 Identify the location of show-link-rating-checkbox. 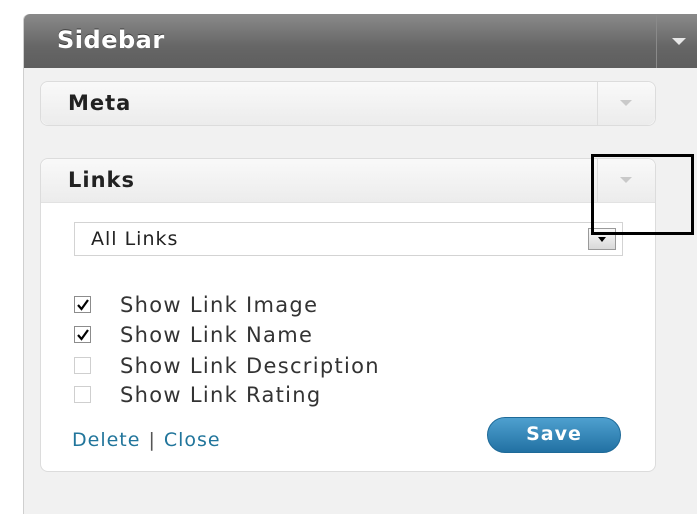
(82, 394).